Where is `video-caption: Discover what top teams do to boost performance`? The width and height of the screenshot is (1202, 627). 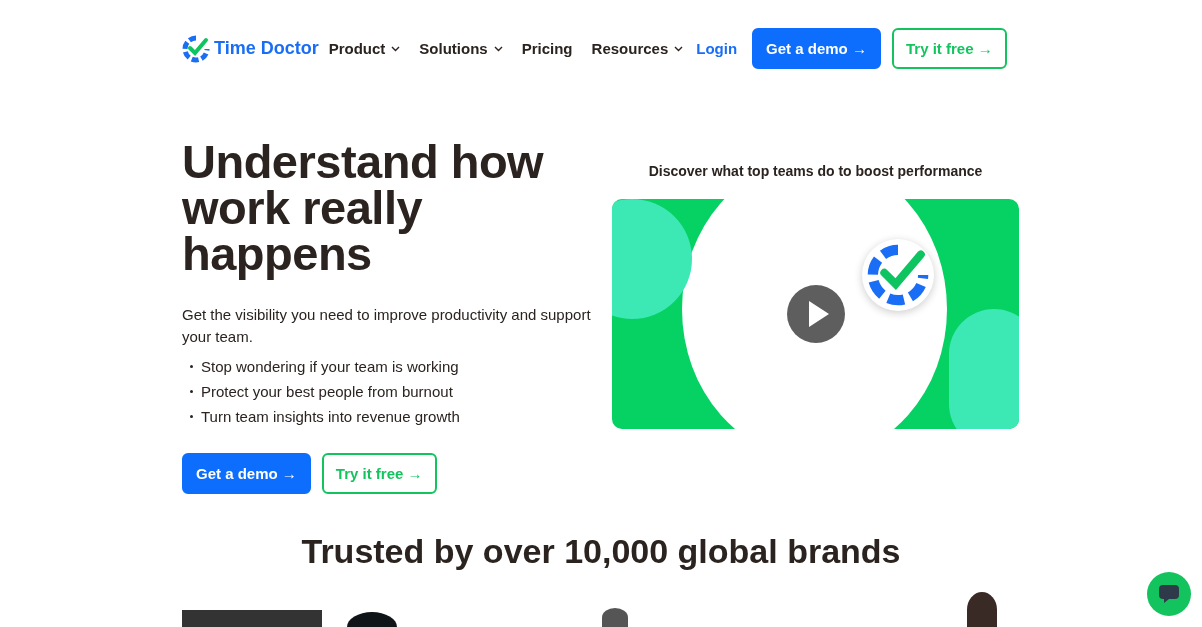 video-caption: Discover what top teams do to boost performance is located at coordinates (815, 171).